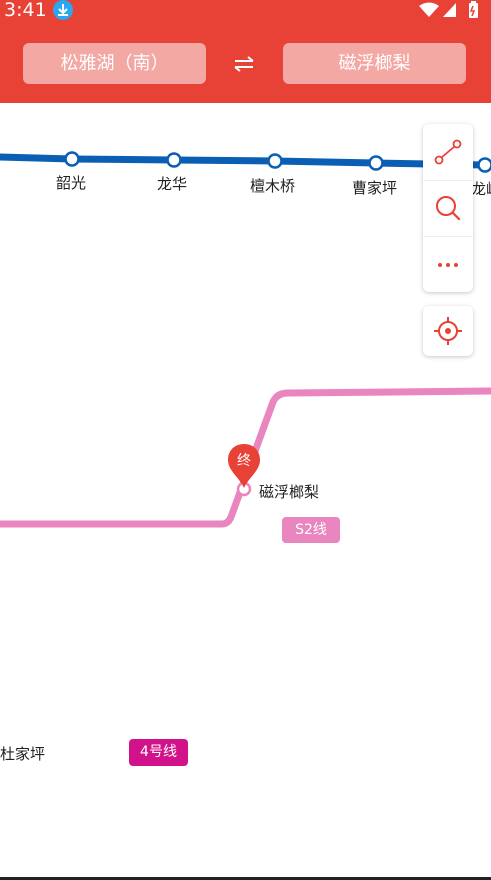 Image resolution: width=491 pixels, height=880 pixels. What do you see at coordinates (481, 188) in the screenshot?
I see `station-label: 龙岭` at bounding box center [481, 188].